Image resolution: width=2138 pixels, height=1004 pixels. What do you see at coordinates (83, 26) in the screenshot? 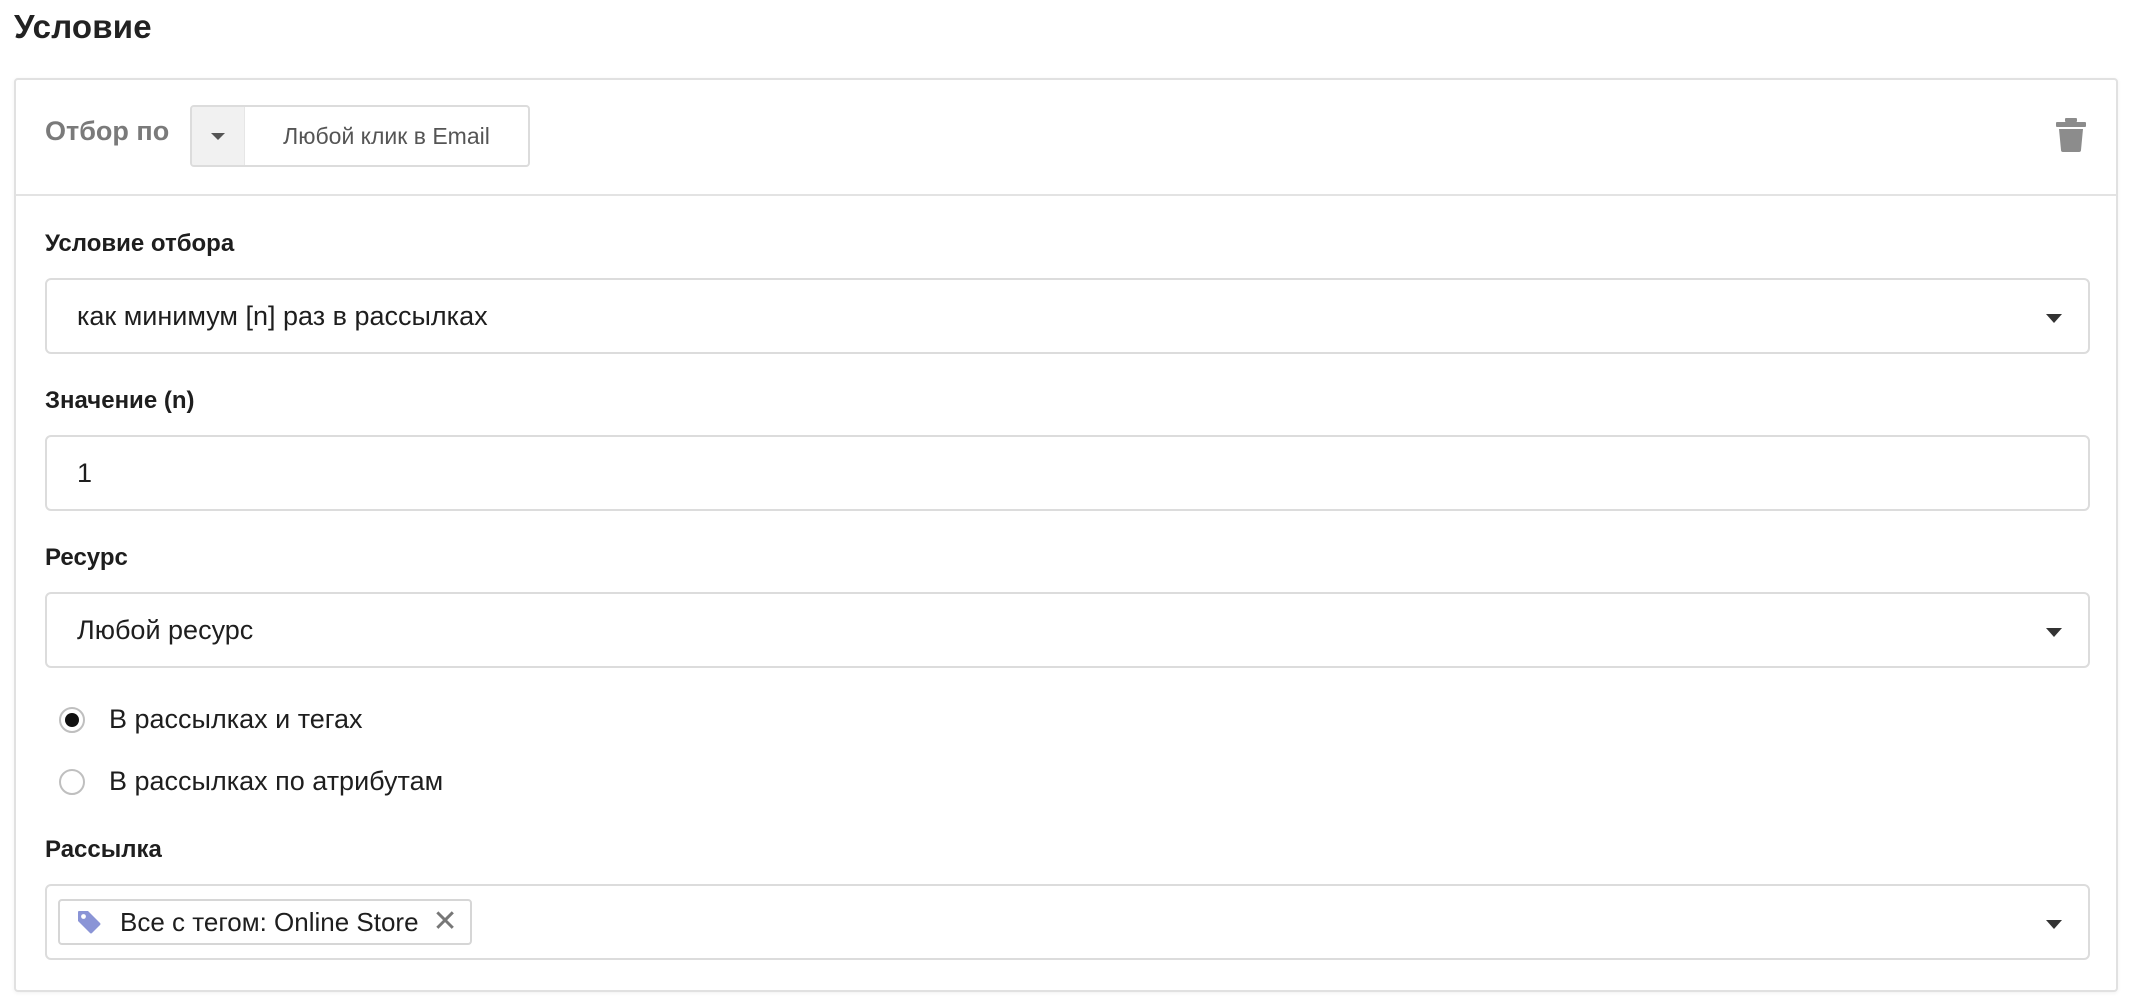
I see `page-title: Условие` at bounding box center [83, 26].